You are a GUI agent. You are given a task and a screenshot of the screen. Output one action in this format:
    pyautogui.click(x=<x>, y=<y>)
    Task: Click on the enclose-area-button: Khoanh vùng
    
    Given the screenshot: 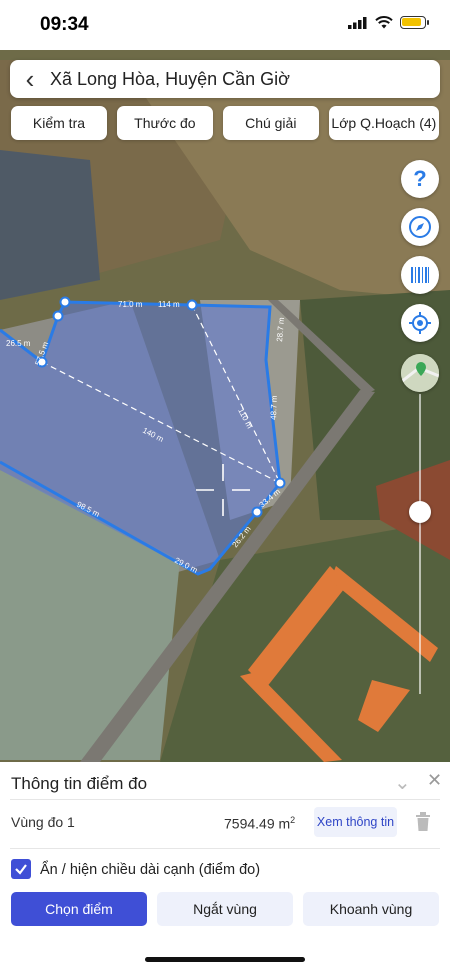 What is the action you would take?
    pyautogui.click(x=371, y=909)
    